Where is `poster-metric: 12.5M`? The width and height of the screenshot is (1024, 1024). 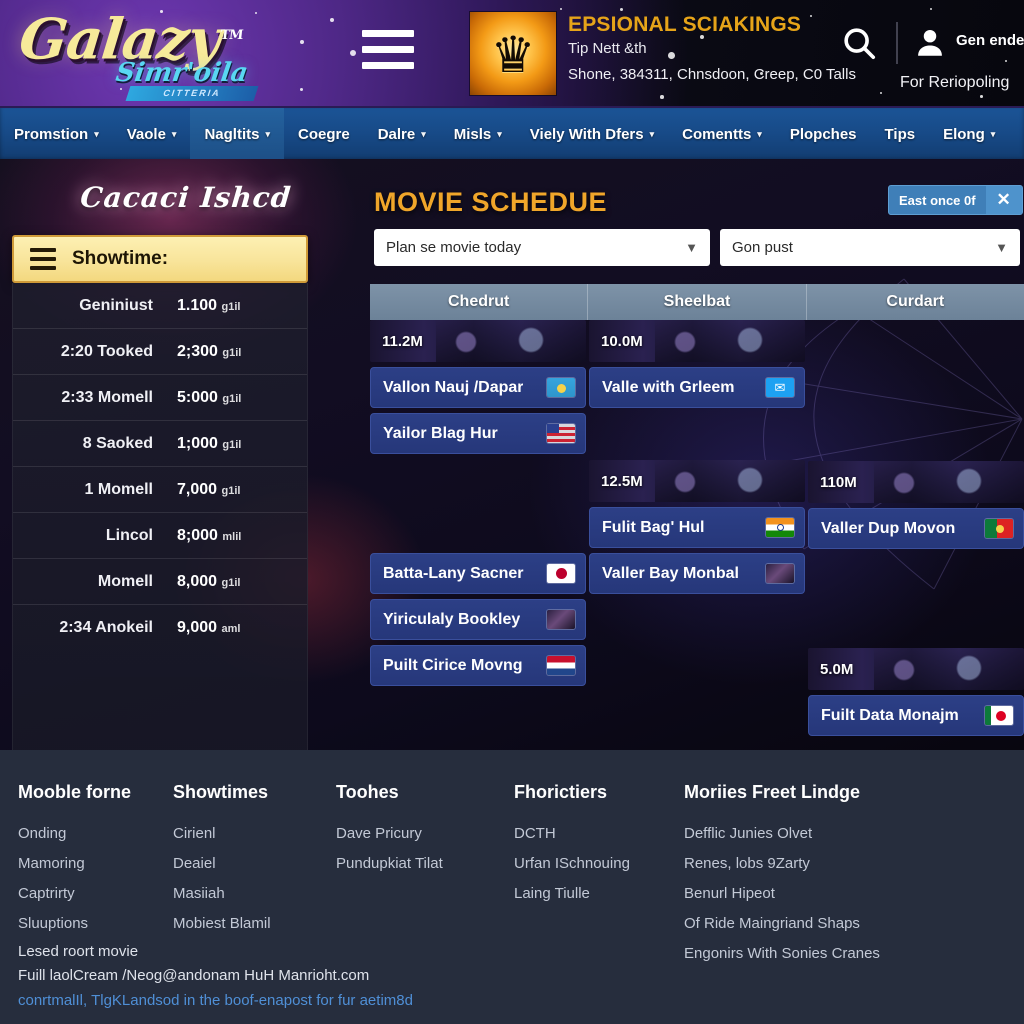 poster-metric: 12.5M is located at coordinates (622, 481).